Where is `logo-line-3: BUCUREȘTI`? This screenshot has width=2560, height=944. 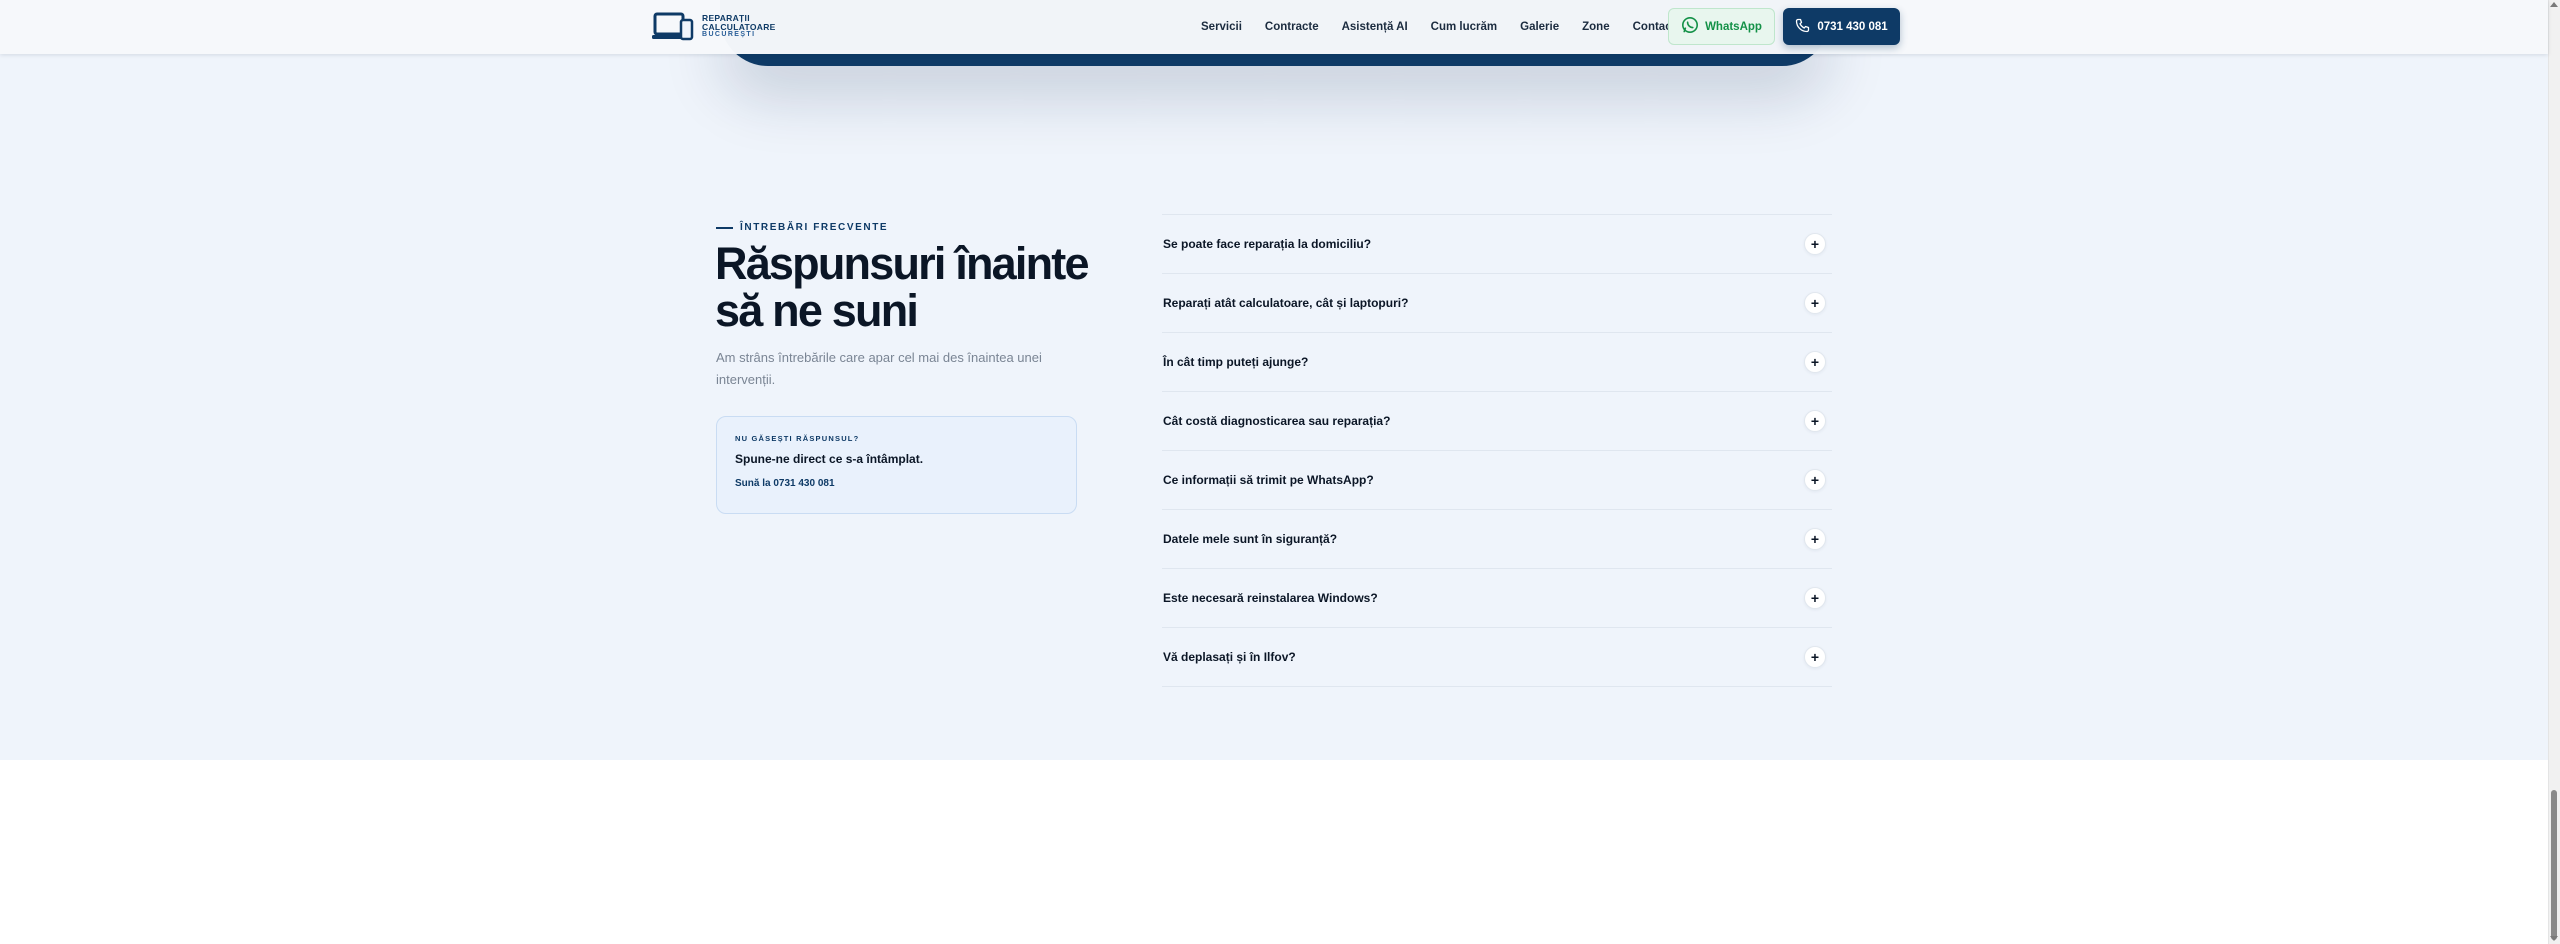
logo-line-3: BUCUREȘTI is located at coordinates (729, 35).